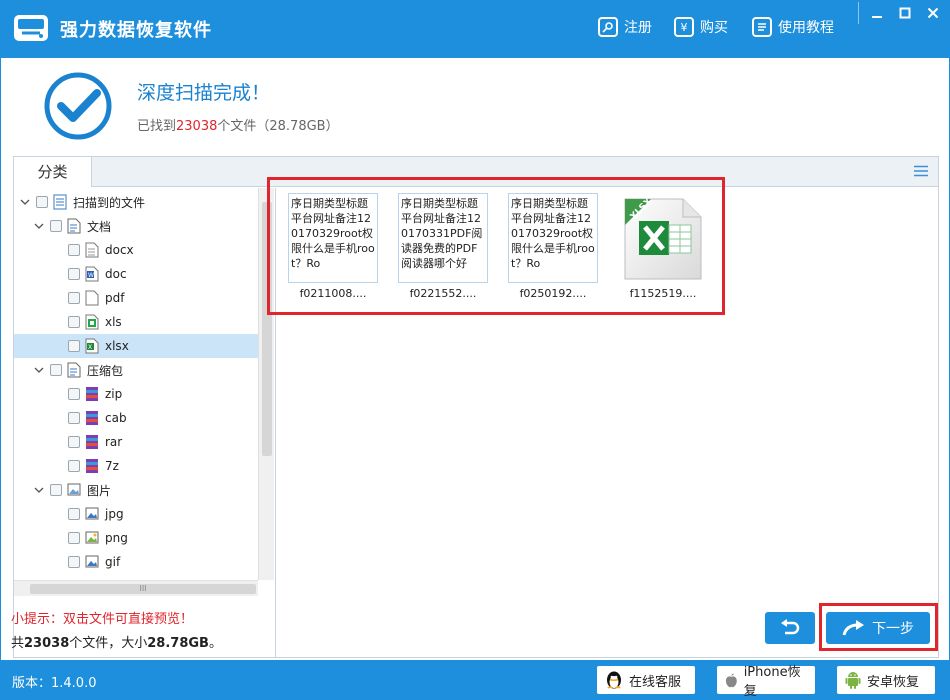  I want to click on tree-item-doc: W doc, so click(136, 274).